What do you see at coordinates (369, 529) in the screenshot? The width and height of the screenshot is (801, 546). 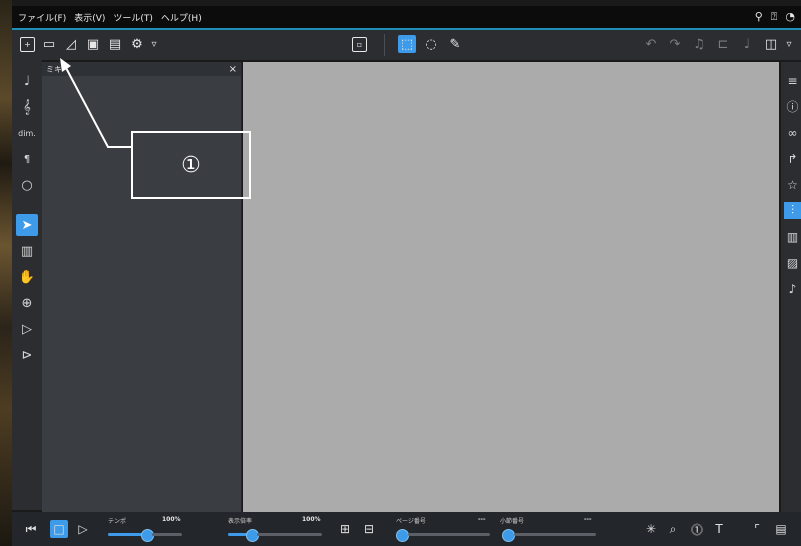 I see `fit-height-icon: ⊟` at bounding box center [369, 529].